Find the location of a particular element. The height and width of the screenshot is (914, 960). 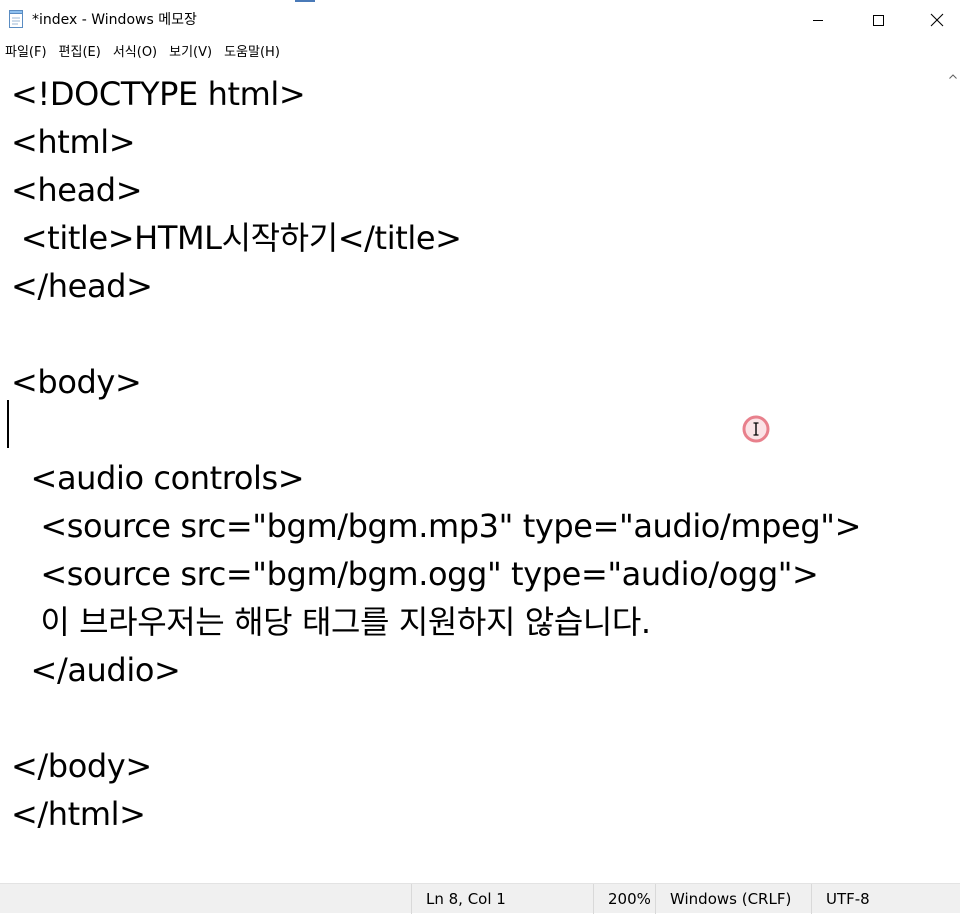

text-caret is located at coordinates (8, 424).